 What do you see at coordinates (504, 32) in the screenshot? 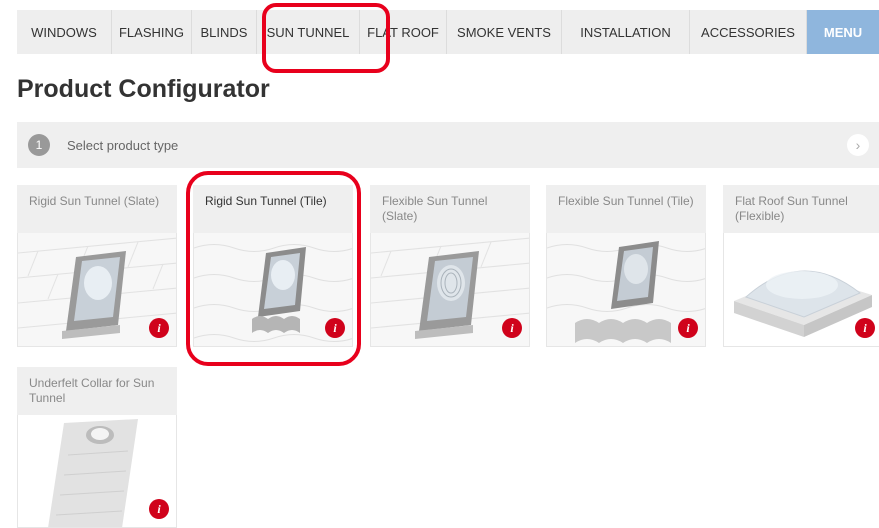
I see `nav-smoke-vents: SMOKE VENTS` at bounding box center [504, 32].